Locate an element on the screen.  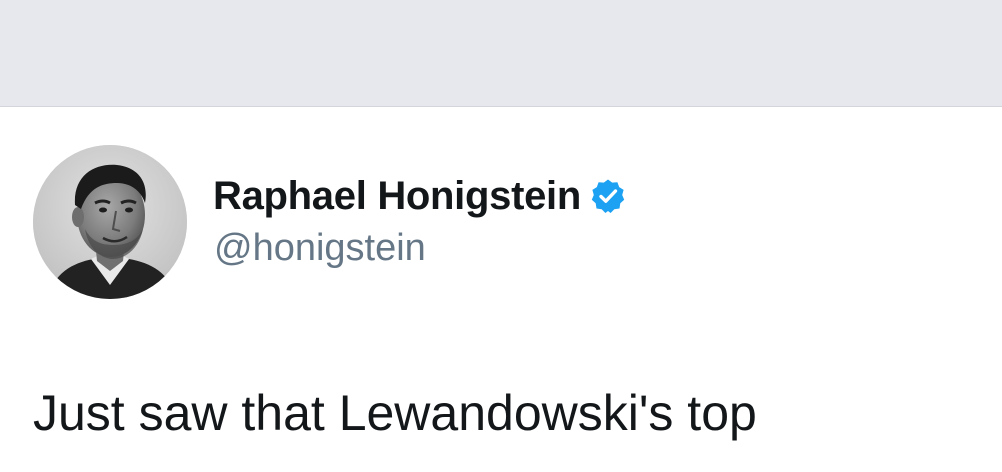
verified-badge-icon is located at coordinates (608, 196).